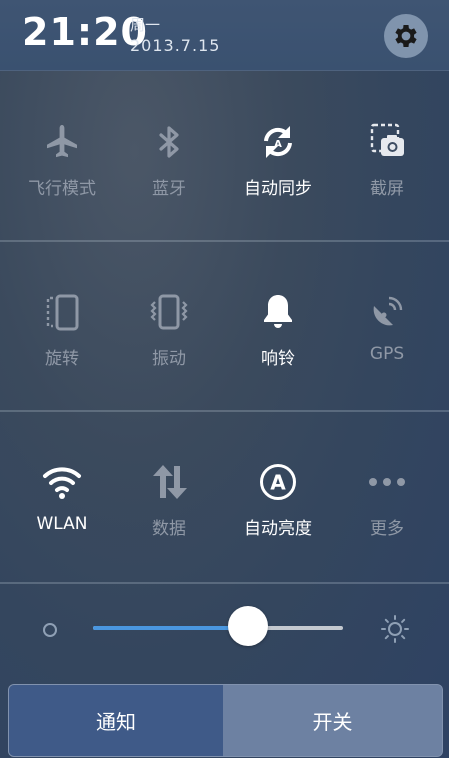 The width and height of the screenshot is (449, 758). Describe the element at coordinates (224, 35) in the screenshot. I see `status-header: 21:20 周一 2013.7.15` at that location.